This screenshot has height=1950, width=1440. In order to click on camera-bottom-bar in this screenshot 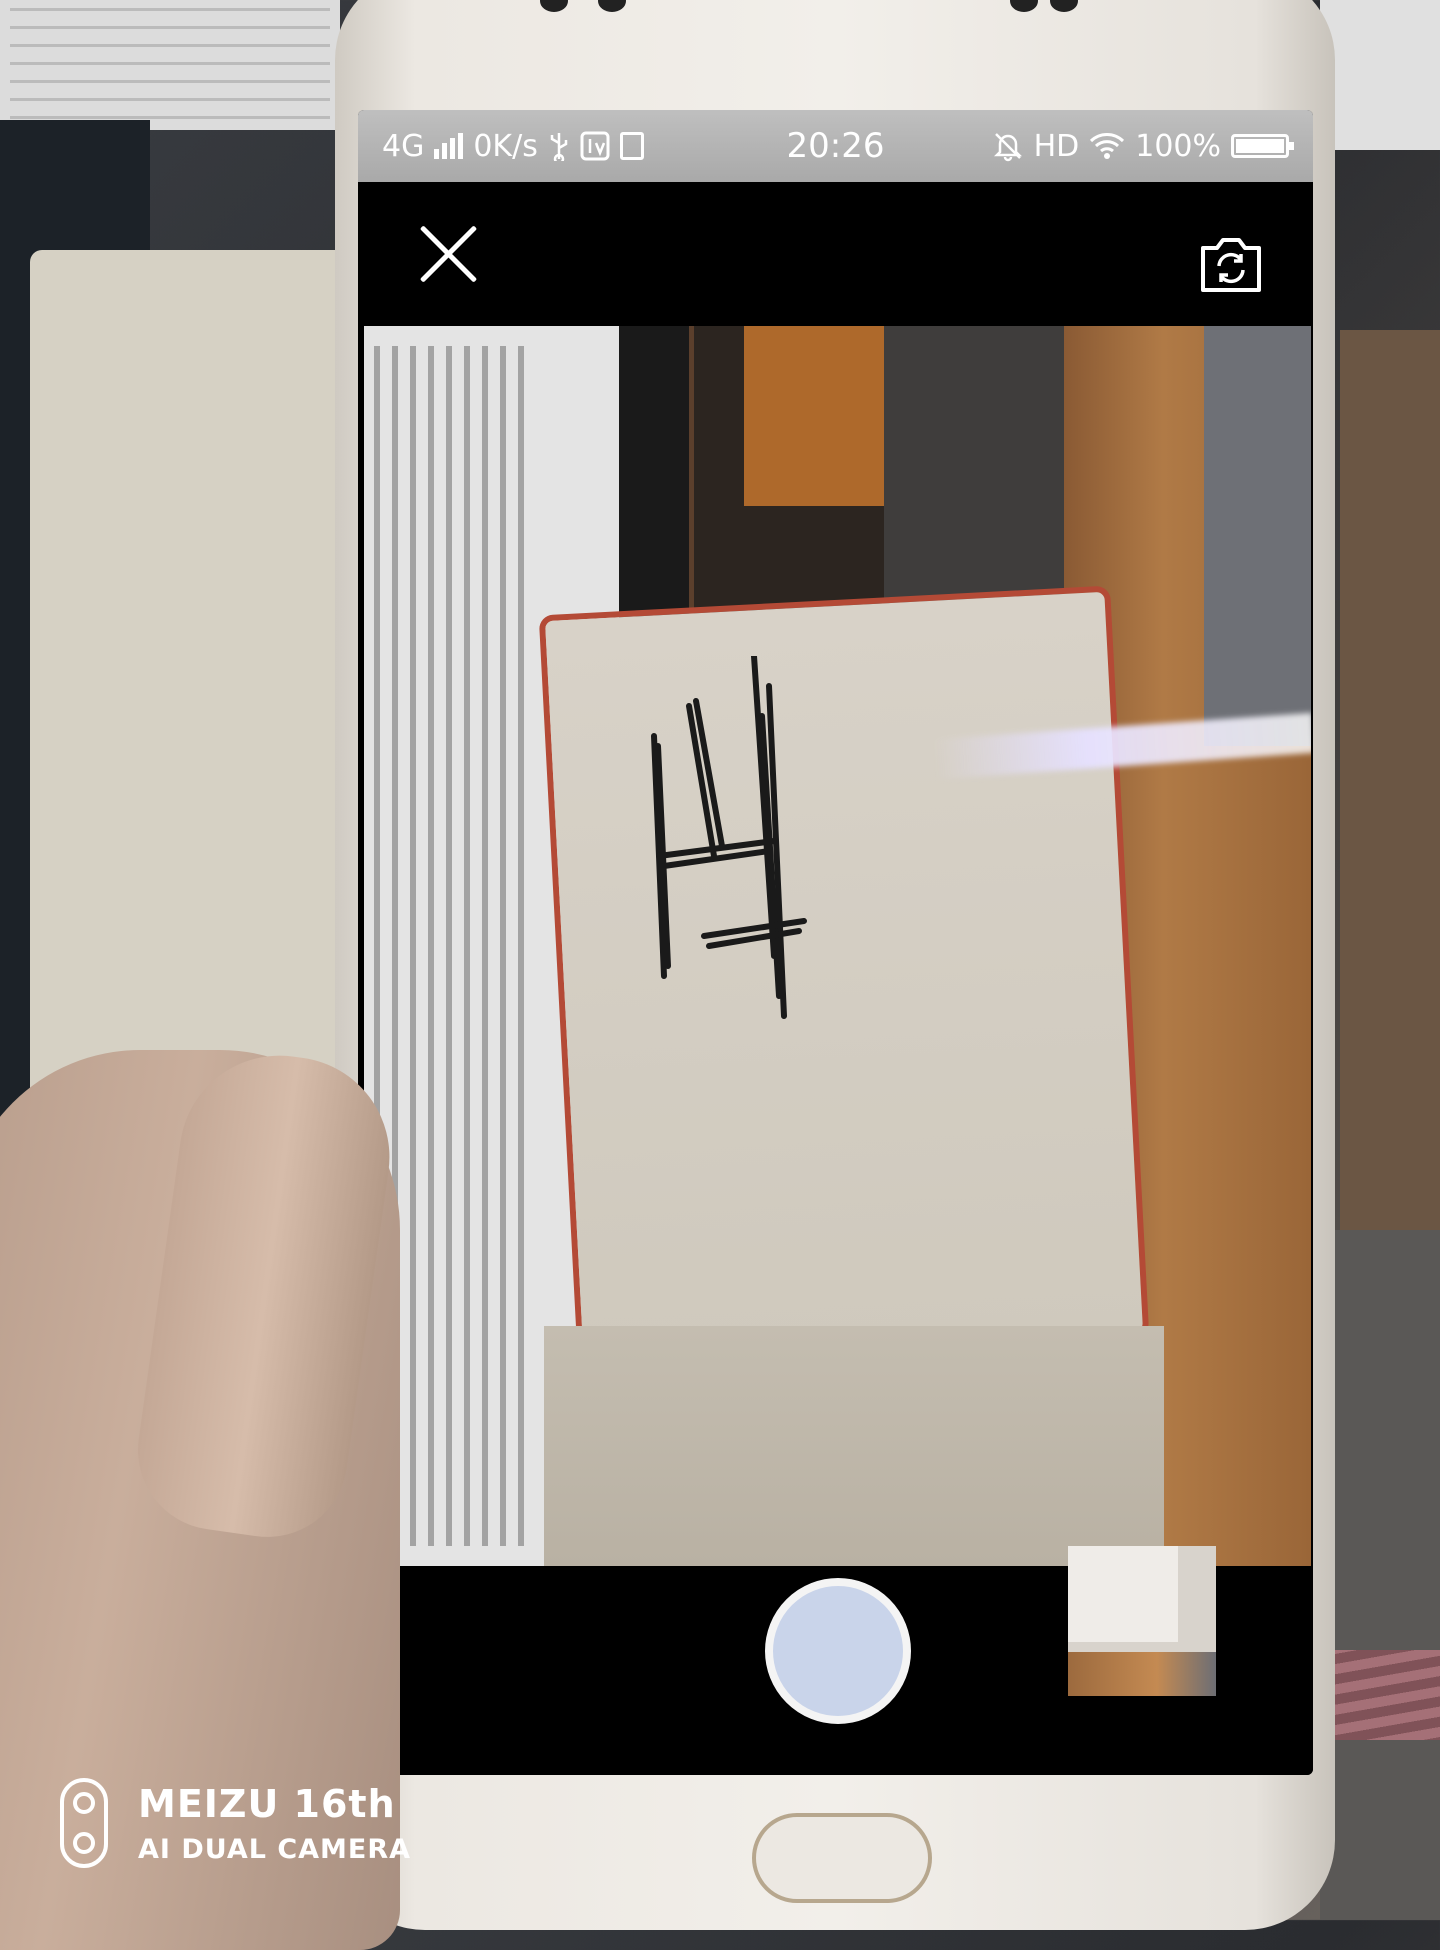, I will do `click(835, 1660)`.